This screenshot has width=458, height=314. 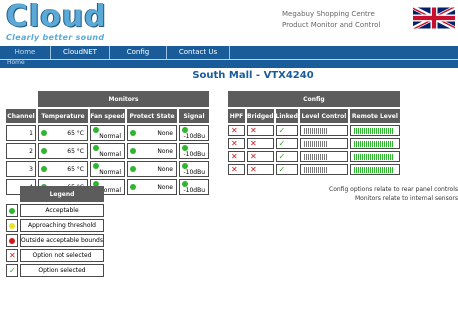 I want to click on col-remote-level: Remote Level, so click(x=374, y=116).